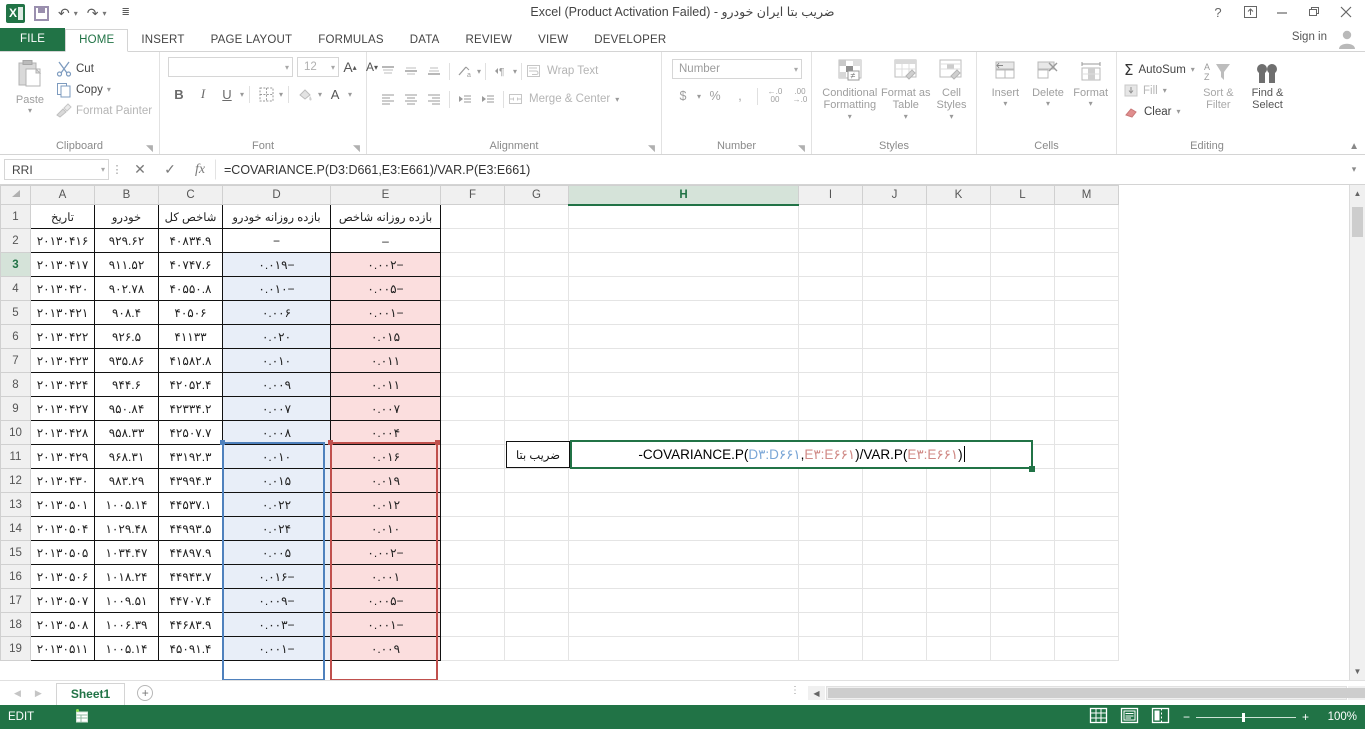 This screenshot has width=1365, height=729. I want to click on sort-filter-button: AZ Sort & Filter, so click(1218, 83).